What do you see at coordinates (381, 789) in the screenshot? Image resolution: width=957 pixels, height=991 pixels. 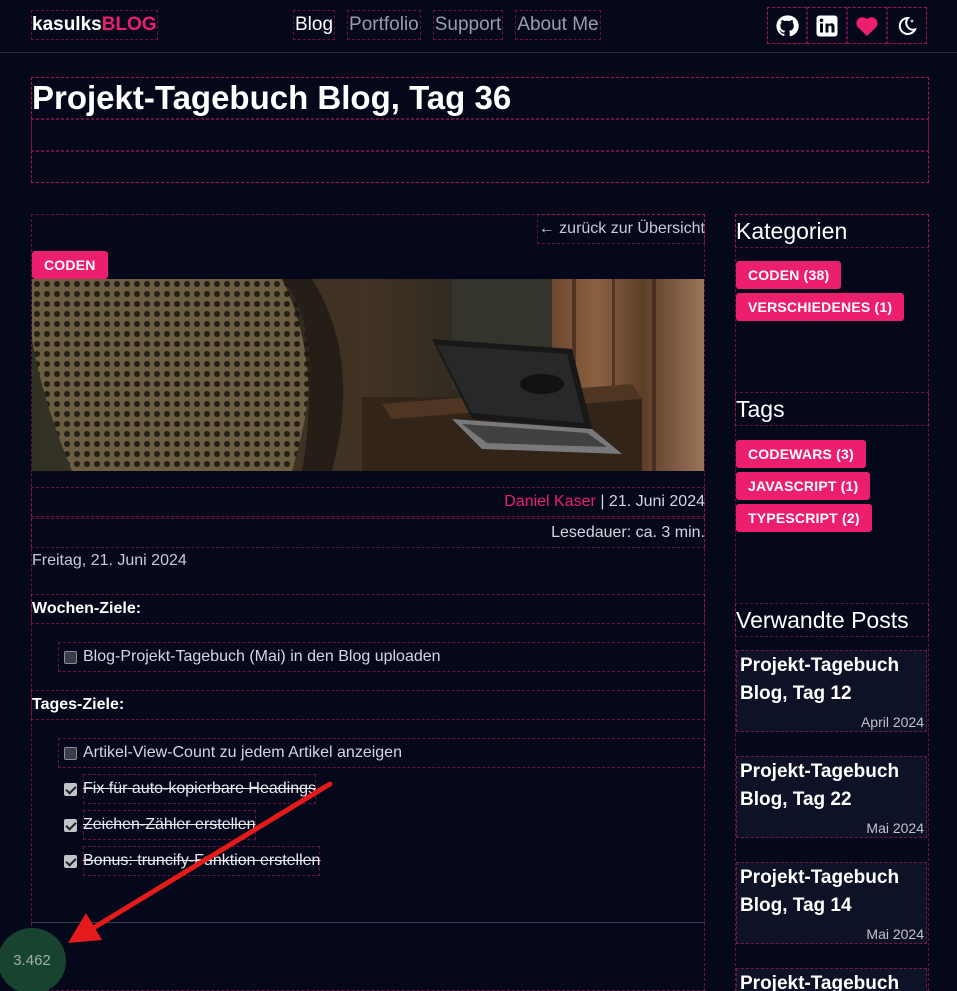 I see `task-item: Fix für auto-kopierbare Headings` at bounding box center [381, 789].